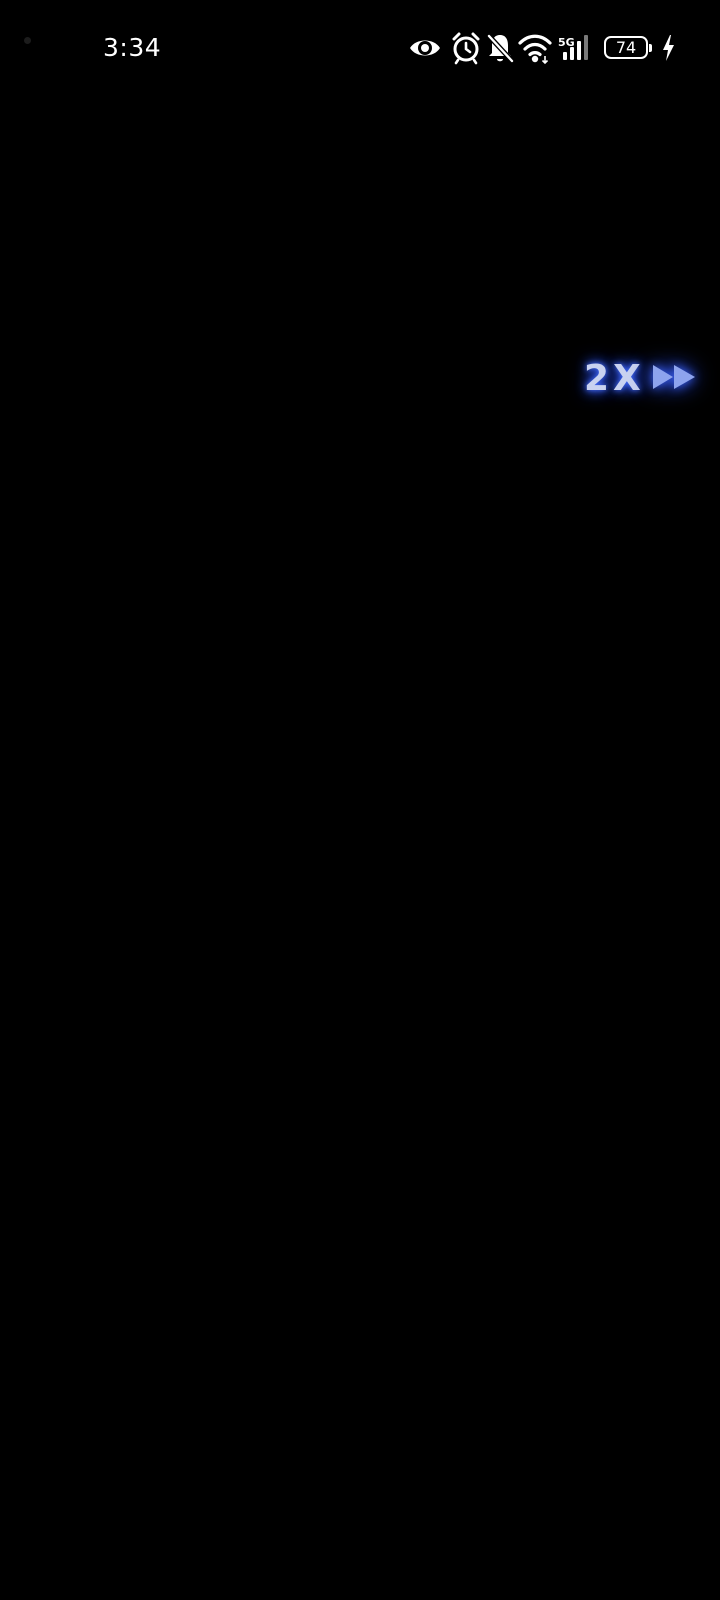 Image resolution: width=720 pixels, height=1600 pixels. What do you see at coordinates (27, 40) in the screenshot?
I see `camera-cutout` at bounding box center [27, 40].